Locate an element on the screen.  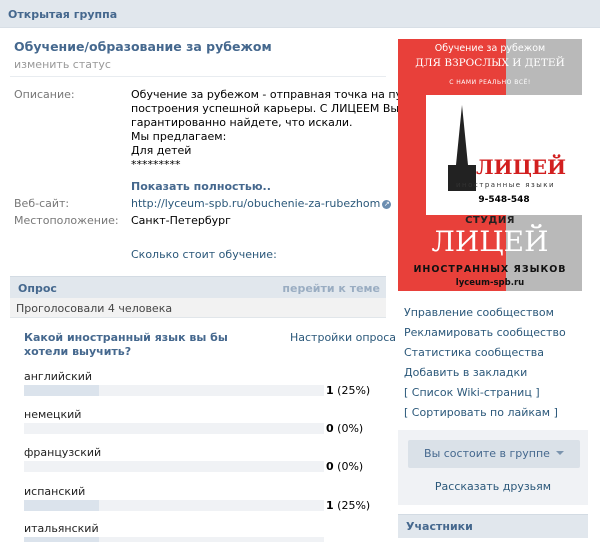
poll-option-label: немецкий is located at coordinates (53, 414).